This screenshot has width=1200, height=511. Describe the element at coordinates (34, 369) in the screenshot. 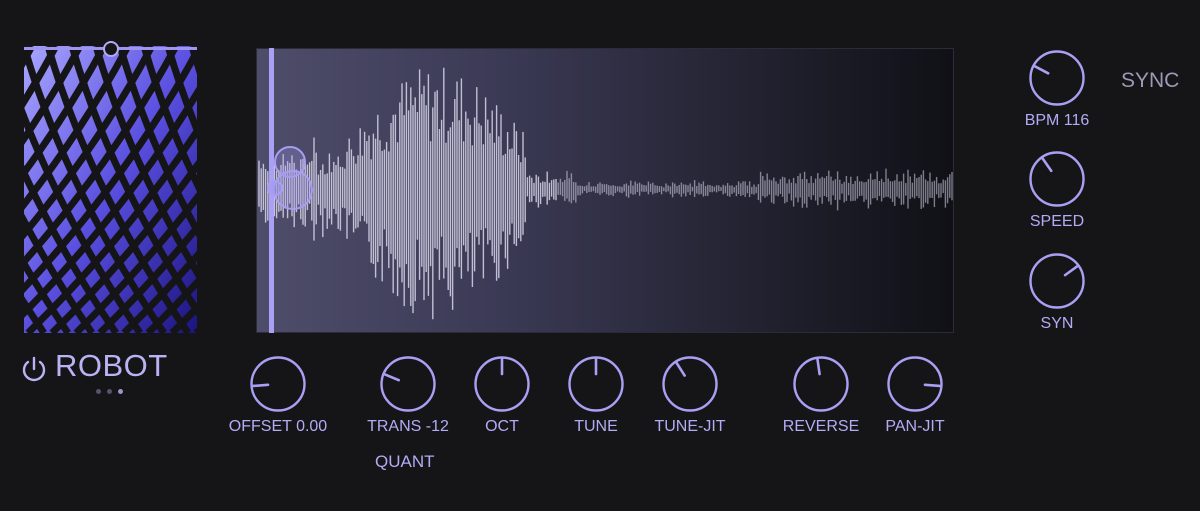

I see `power-icon` at that location.